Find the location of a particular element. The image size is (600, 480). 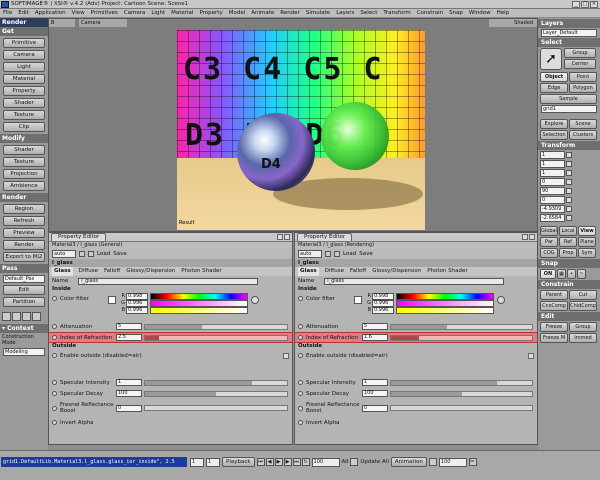

select-center-button: Center is located at coordinates (580, 64).